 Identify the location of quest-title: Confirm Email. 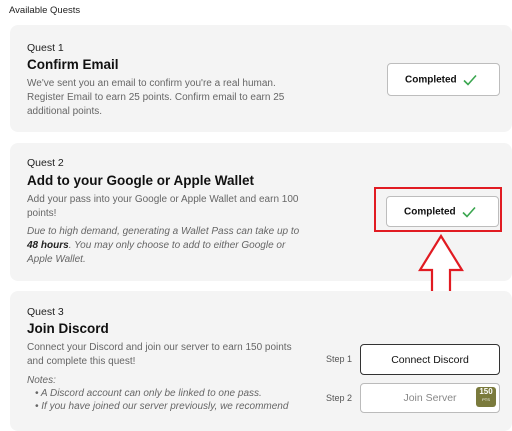
(73, 64).